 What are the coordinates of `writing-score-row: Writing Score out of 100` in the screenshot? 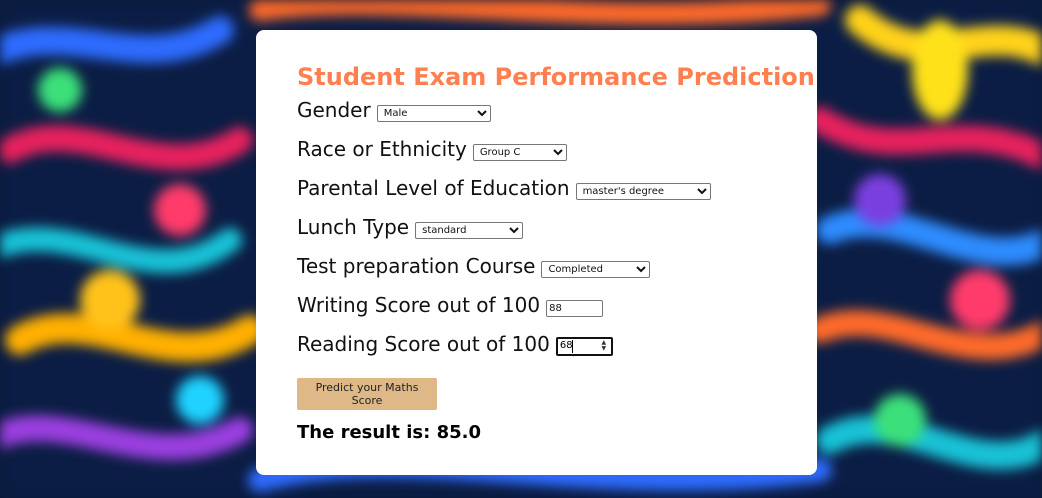 It's located at (450, 305).